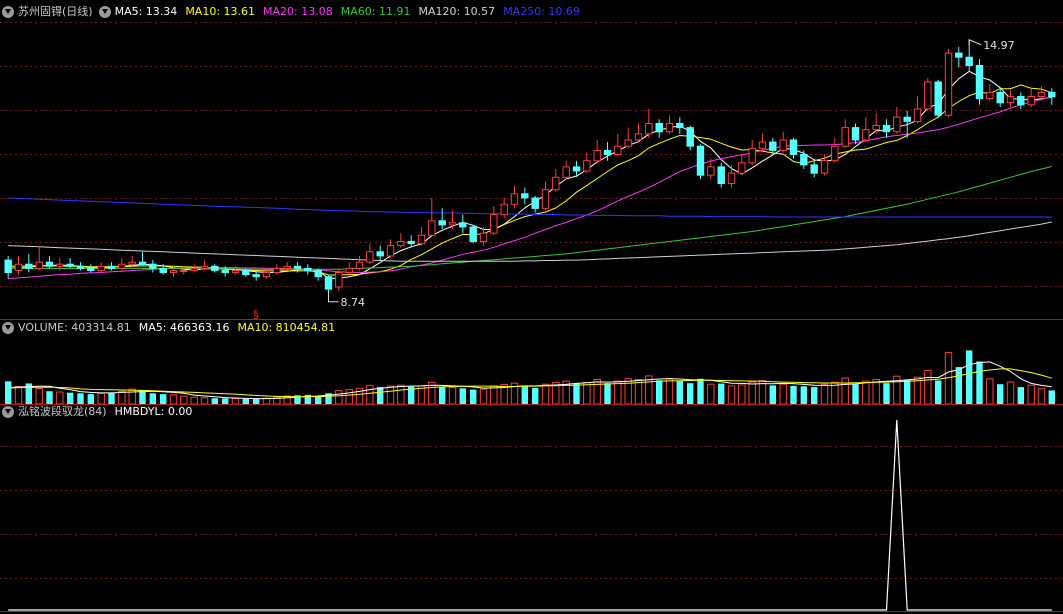 The height and width of the screenshot is (614, 1063). What do you see at coordinates (8, 412) in the screenshot?
I see `indicator-panel-chevron-icon` at bounding box center [8, 412].